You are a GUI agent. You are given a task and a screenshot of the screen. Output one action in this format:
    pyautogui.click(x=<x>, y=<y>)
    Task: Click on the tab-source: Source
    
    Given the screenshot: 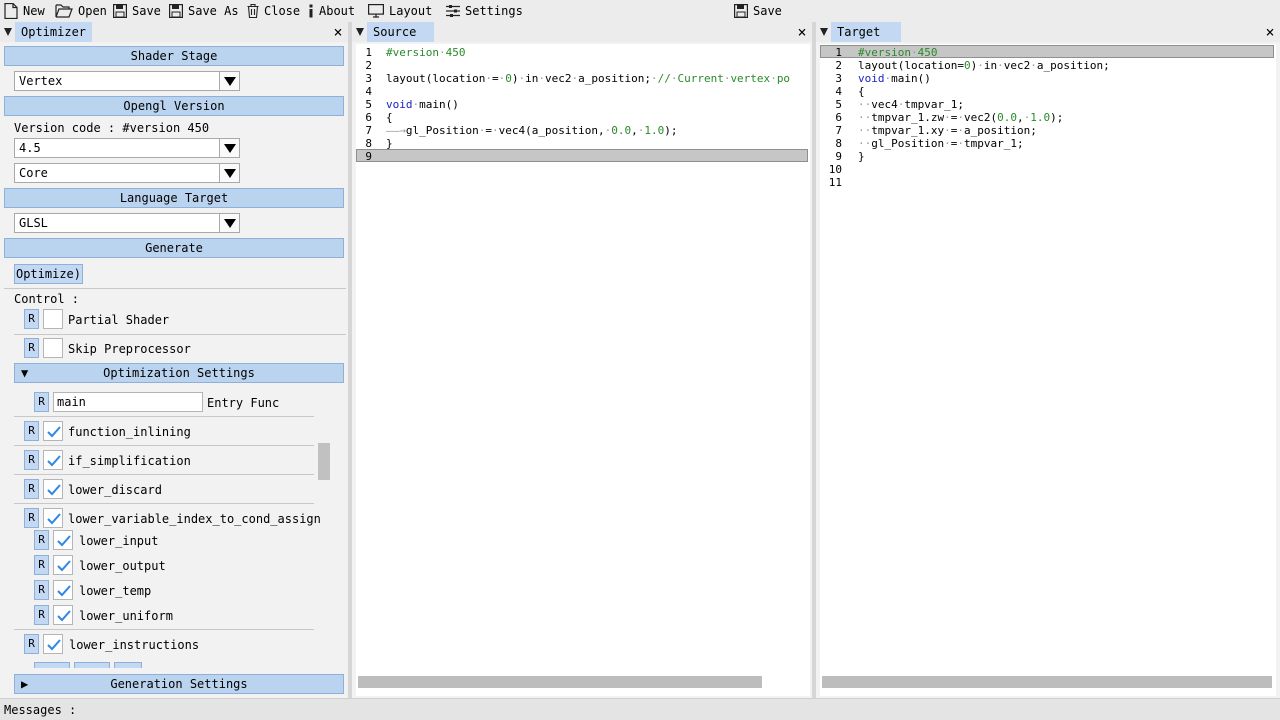 What is the action you would take?
    pyautogui.click(x=400, y=32)
    